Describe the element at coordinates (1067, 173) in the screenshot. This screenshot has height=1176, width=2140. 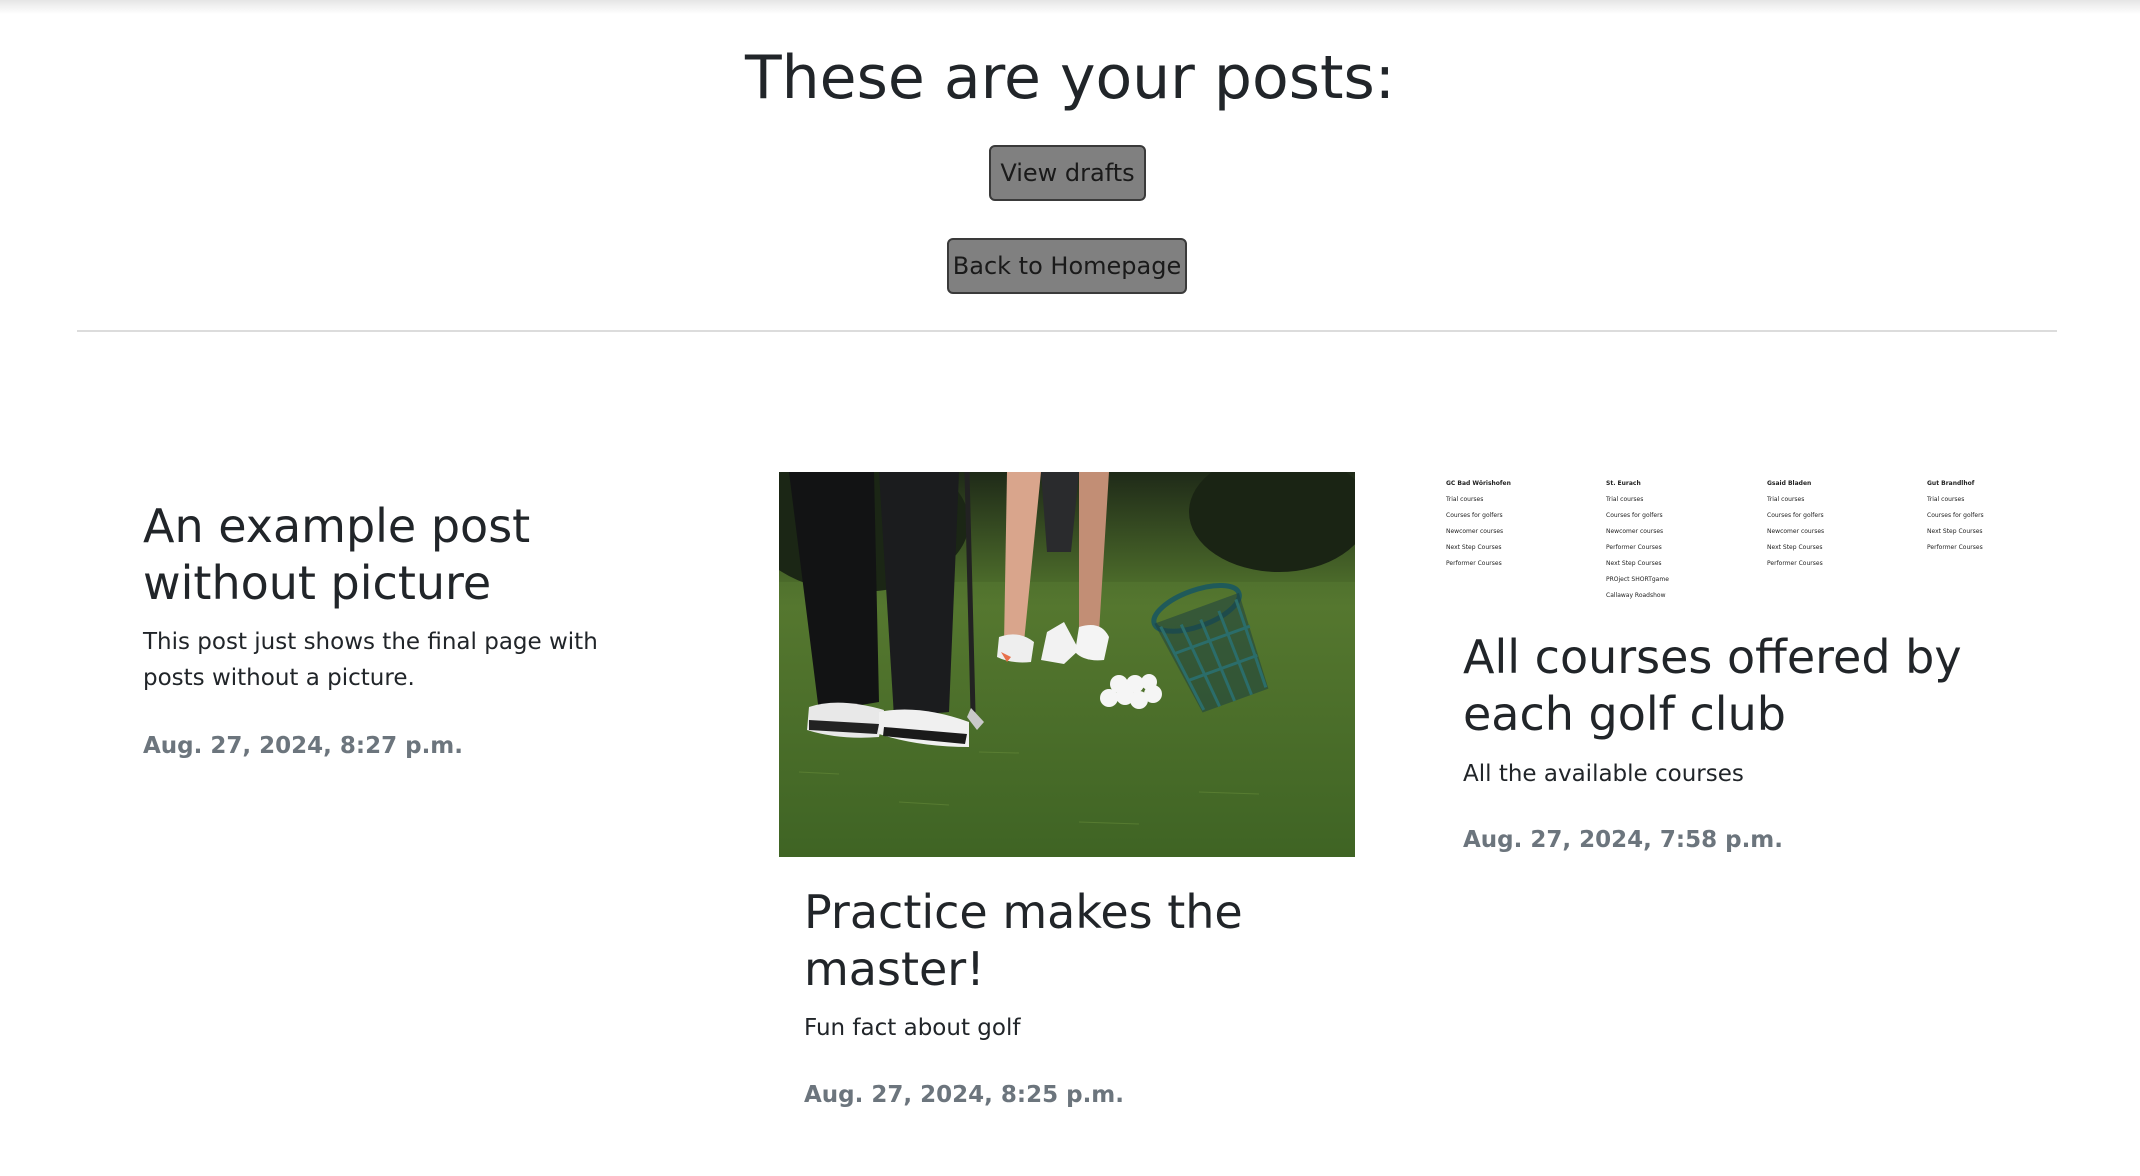
I see `view-drafts-button: View drafts` at that location.